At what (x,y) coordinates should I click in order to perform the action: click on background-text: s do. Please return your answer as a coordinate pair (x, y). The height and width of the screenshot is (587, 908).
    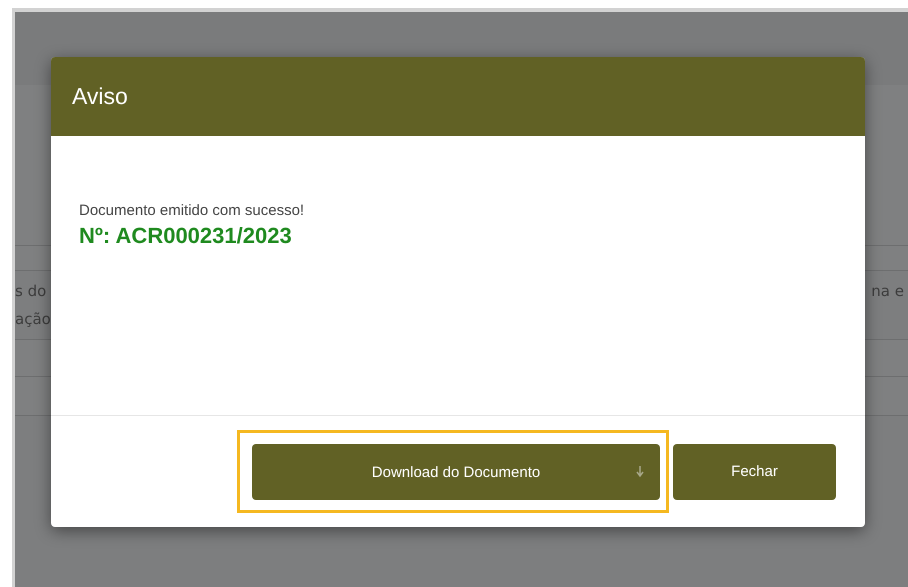
    Looking at the image, I should click on (30, 291).